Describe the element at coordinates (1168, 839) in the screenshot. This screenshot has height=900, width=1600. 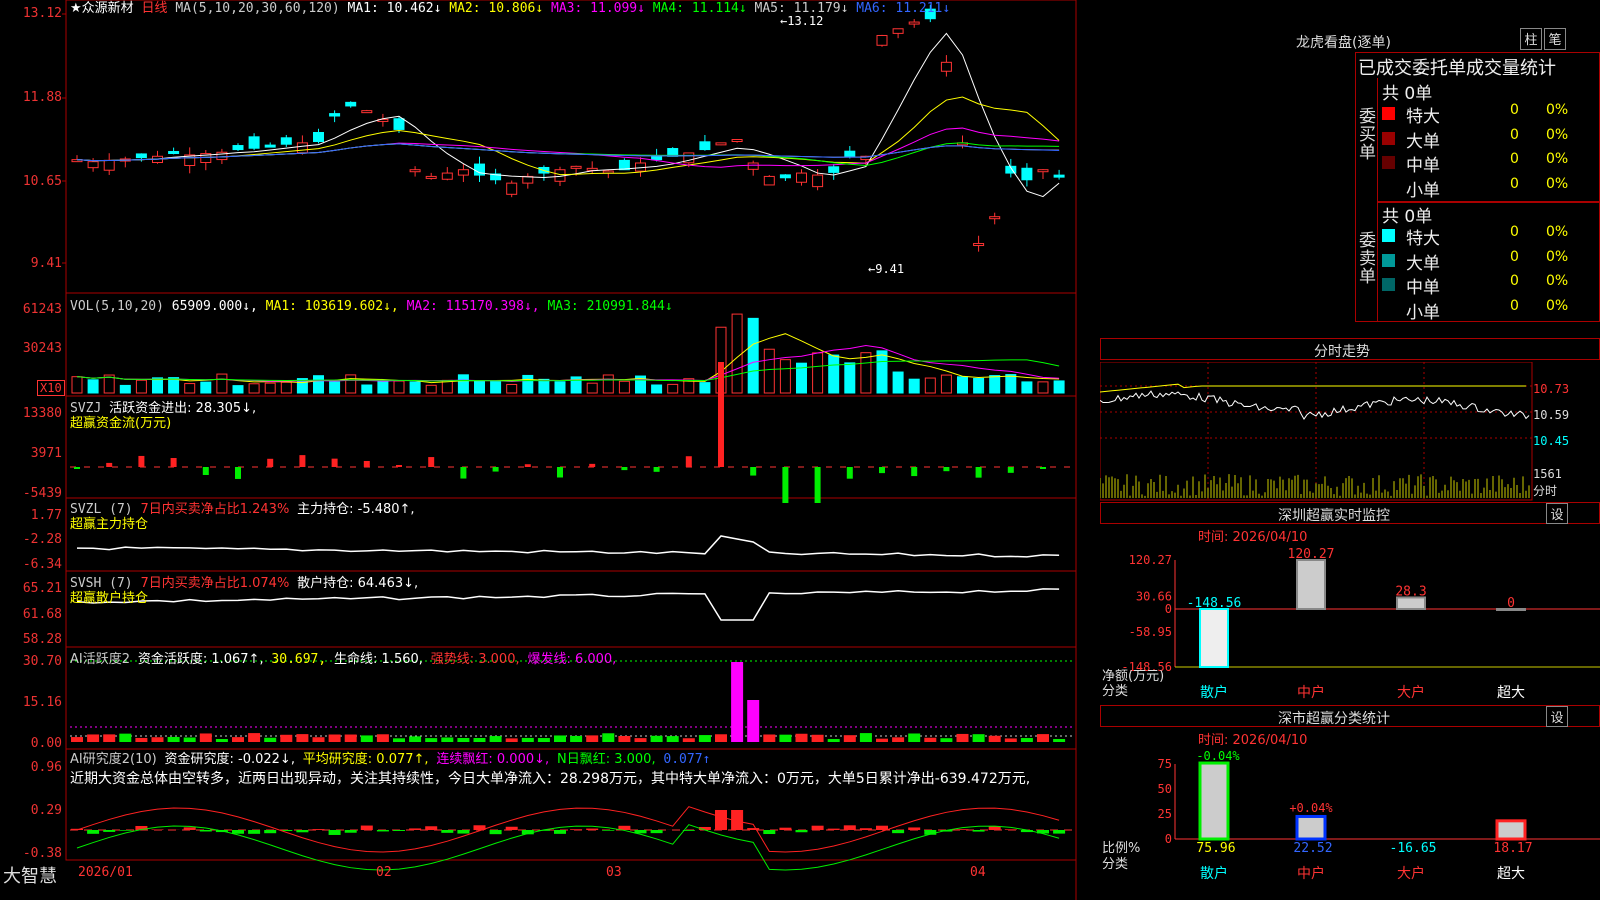
I see `classify-ylabel: 0` at that location.